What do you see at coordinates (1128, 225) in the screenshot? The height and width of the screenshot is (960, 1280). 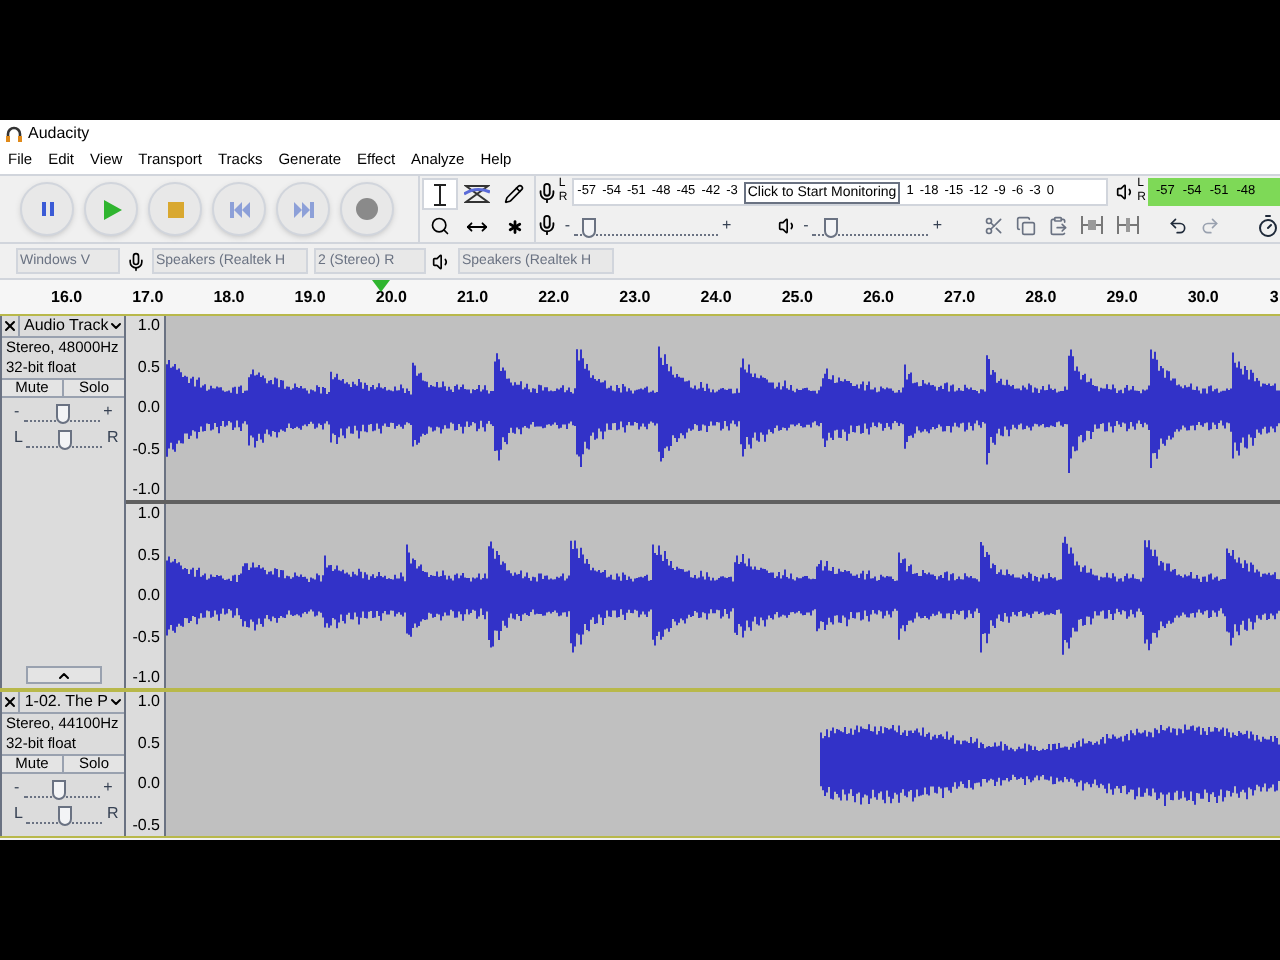 I see `silence-icon` at bounding box center [1128, 225].